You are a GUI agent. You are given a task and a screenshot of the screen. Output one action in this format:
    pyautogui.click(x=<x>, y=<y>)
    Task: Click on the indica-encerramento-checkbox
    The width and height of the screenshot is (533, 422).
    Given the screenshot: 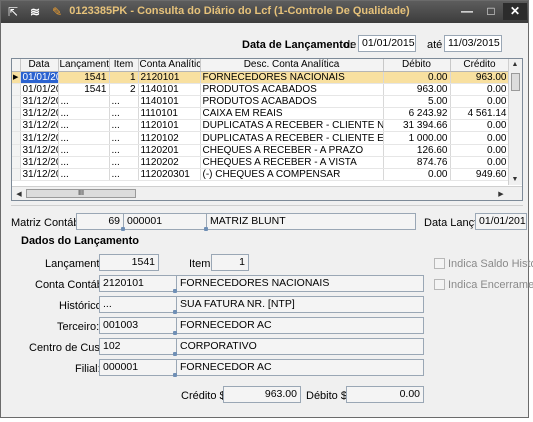 What is the action you would take?
    pyautogui.click(x=439, y=284)
    